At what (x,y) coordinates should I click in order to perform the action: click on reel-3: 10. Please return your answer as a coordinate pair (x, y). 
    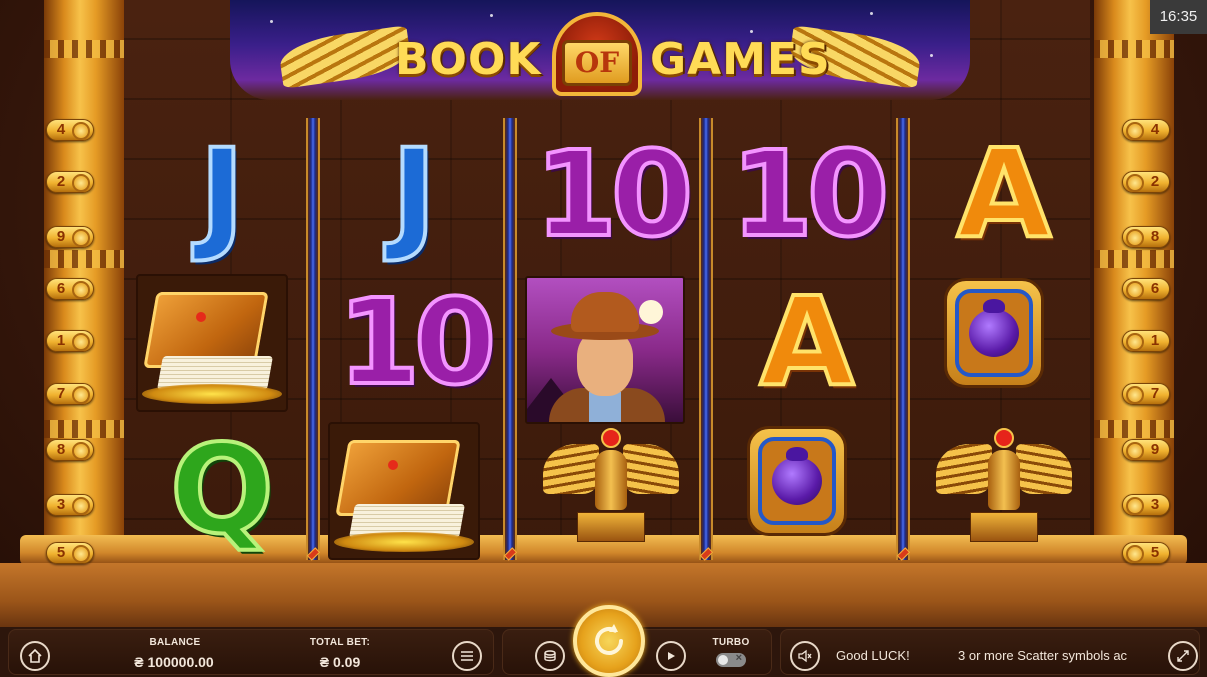
    Looking at the image, I should click on (611, 340).